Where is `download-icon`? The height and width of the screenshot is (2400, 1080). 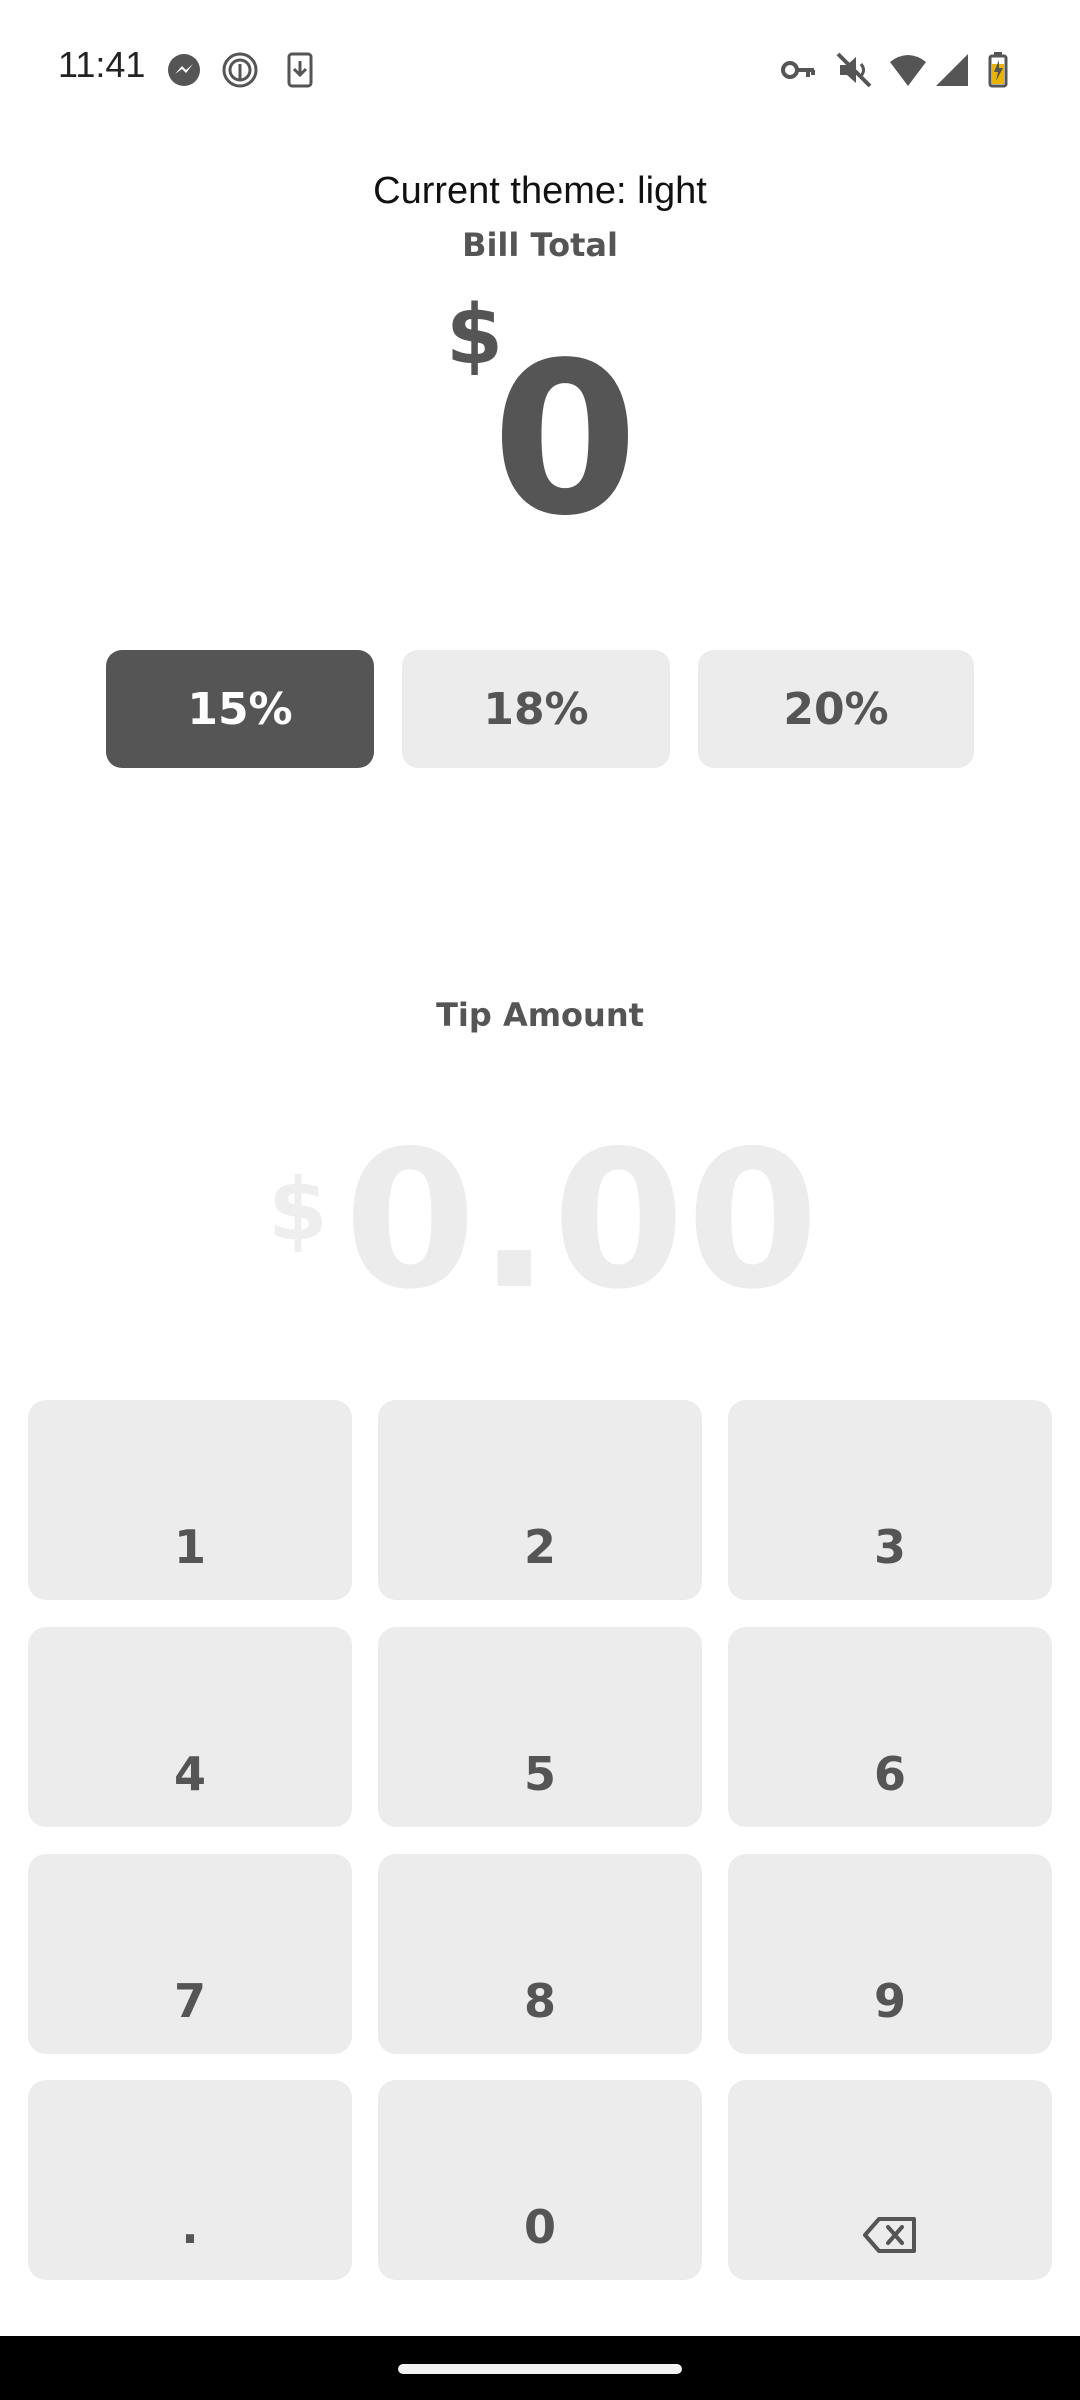
download-icon is located at coordinates (300, 70).